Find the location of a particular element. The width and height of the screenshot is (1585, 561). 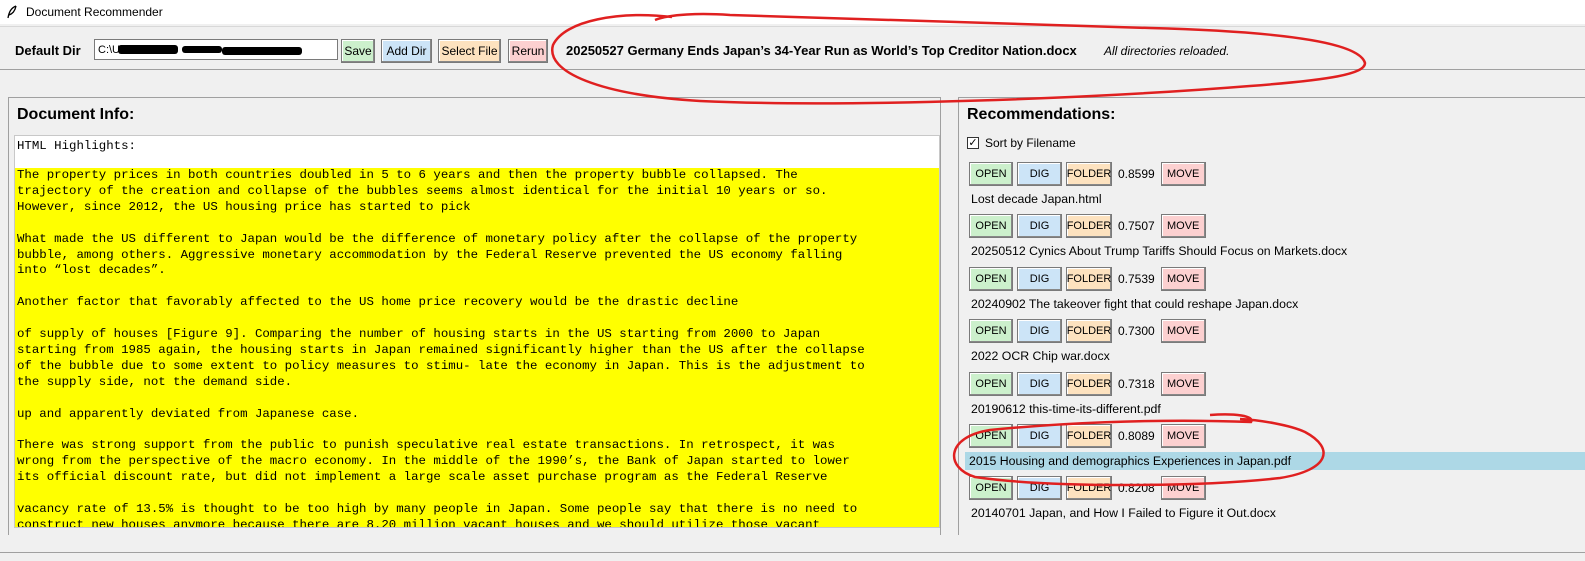

select-file-button: Select File is located at coordinates (469, 51).